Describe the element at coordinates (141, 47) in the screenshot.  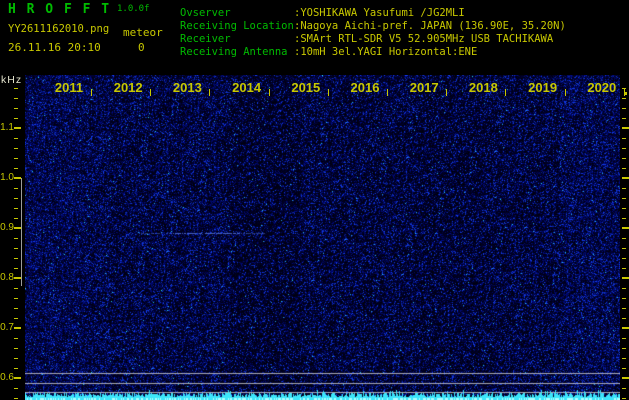
I see `meteor-count: 0` at that location.